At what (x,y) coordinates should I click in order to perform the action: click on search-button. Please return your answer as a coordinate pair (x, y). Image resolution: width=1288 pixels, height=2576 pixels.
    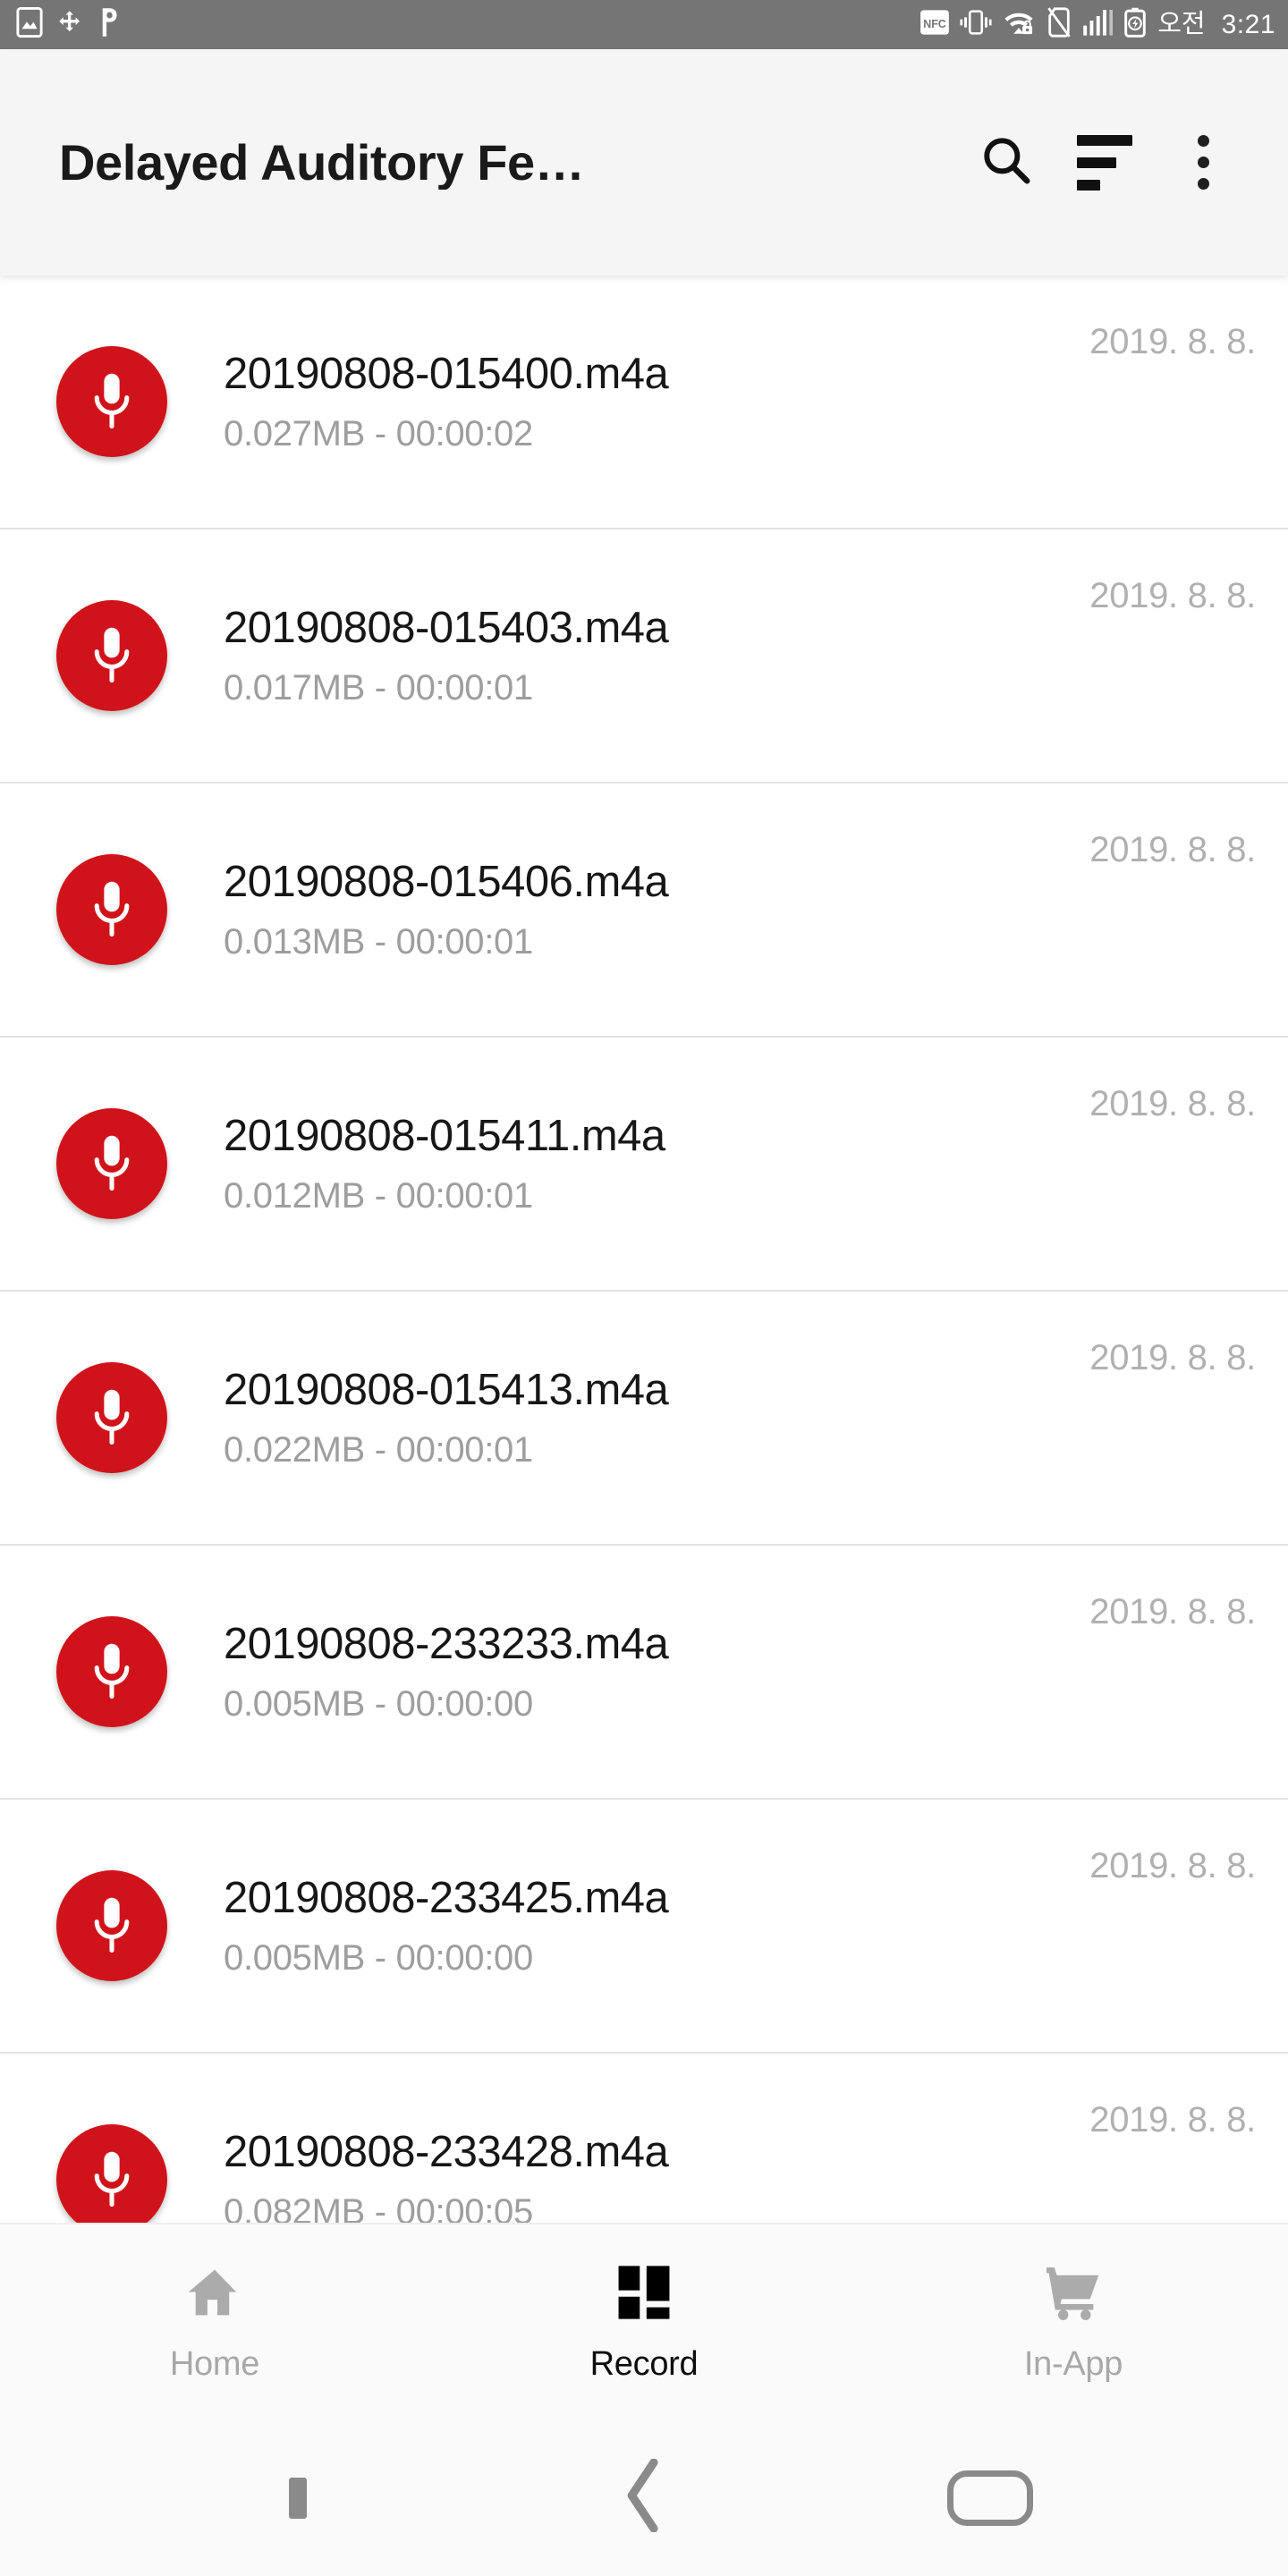
    Looking at the image, I should click on (1006, 163).